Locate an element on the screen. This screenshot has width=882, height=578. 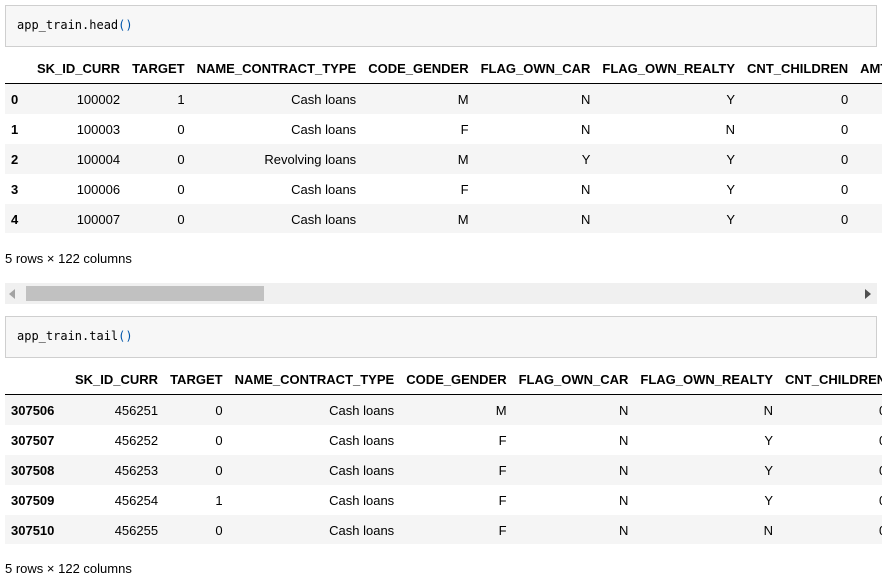
row-index: 1 is located at coordinates (15, 129).